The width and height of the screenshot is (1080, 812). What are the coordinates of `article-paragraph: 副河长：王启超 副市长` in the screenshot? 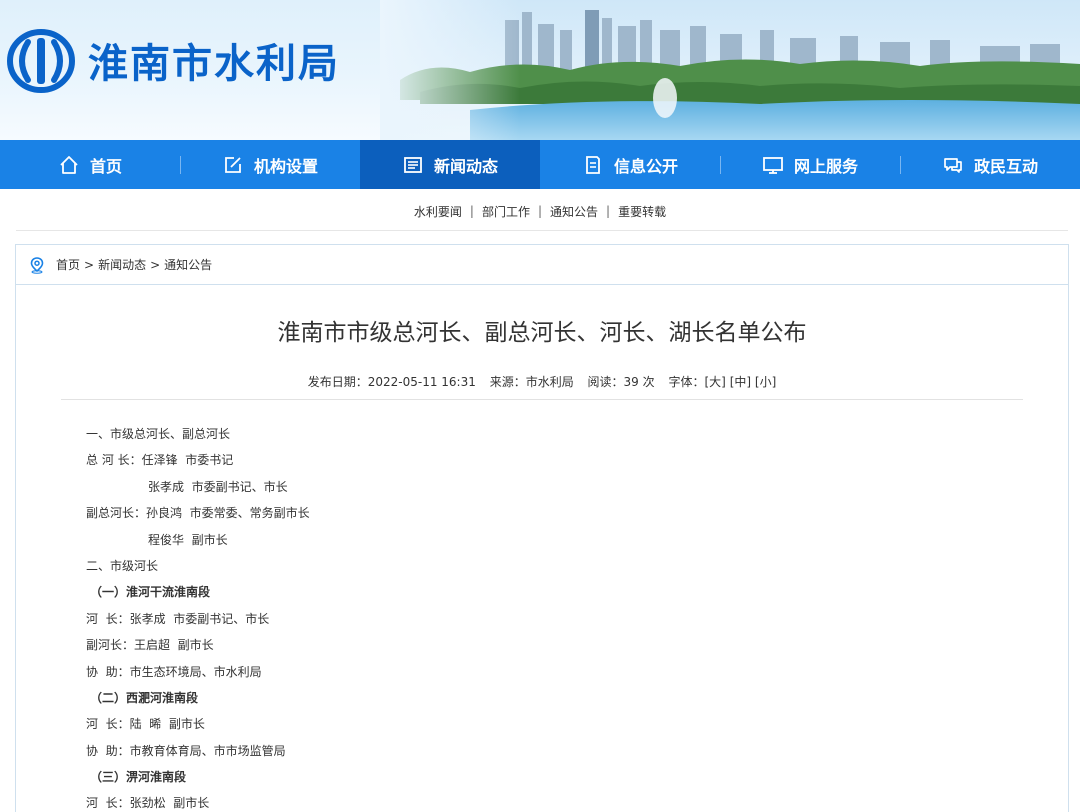 It's located at (150, 645).